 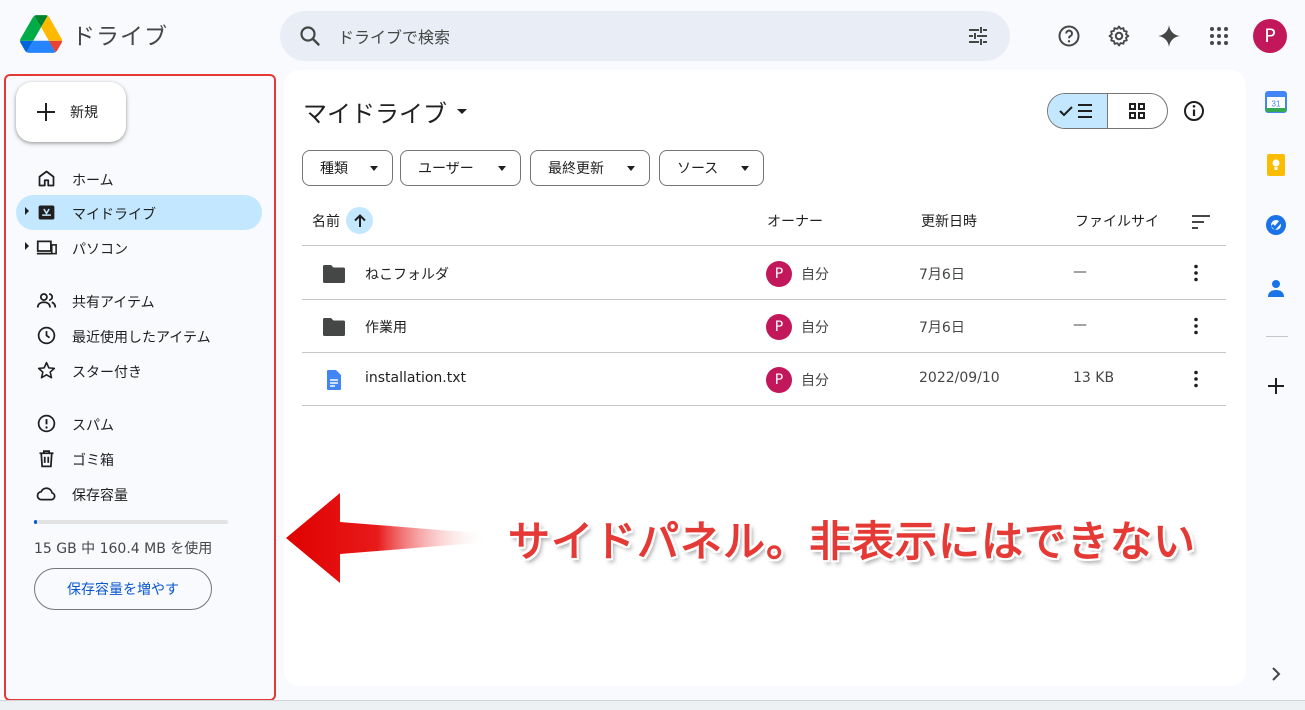 I want to click on column-header-size: ファイルサイ, so click(x=1117, y=221).